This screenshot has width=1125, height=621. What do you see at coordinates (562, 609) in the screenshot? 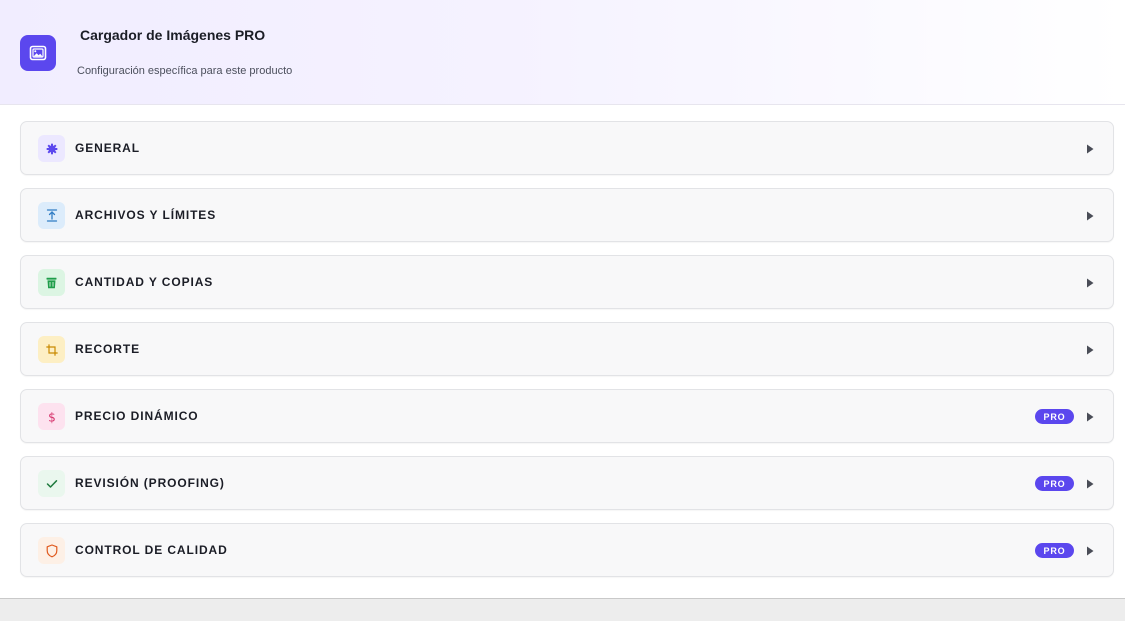
I see `footer-bar` at bounding box center [562, 609].